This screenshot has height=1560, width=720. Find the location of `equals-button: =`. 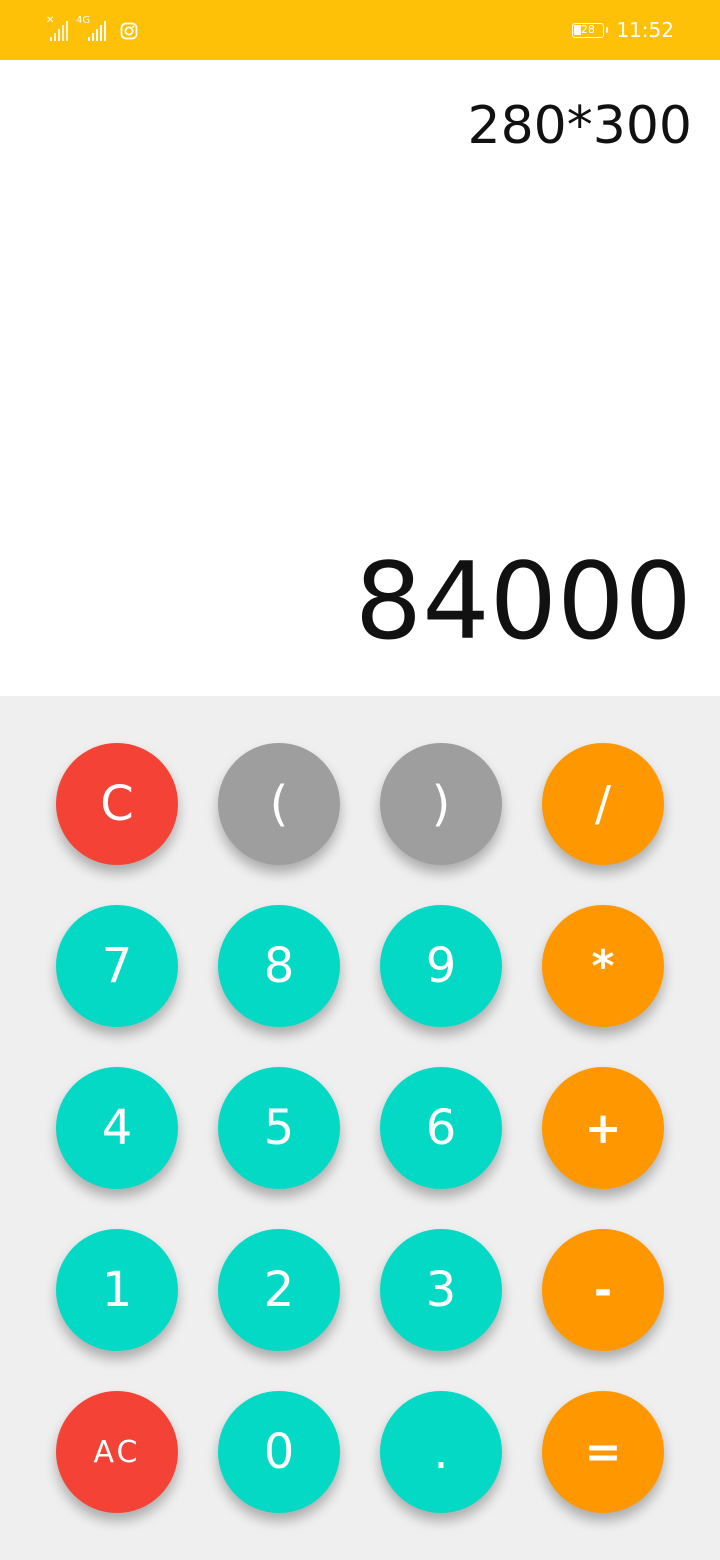

equals-button: = is located at coordinates (603, 1452).